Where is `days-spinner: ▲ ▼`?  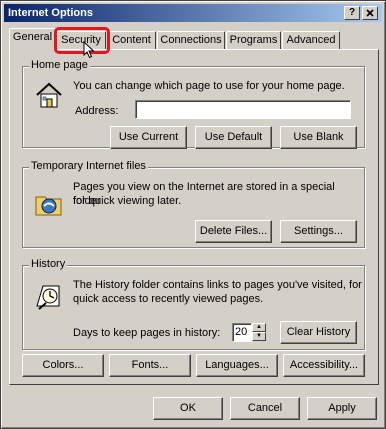
days-spinner: ▲ ▼ is located at coordinates (259, 332).